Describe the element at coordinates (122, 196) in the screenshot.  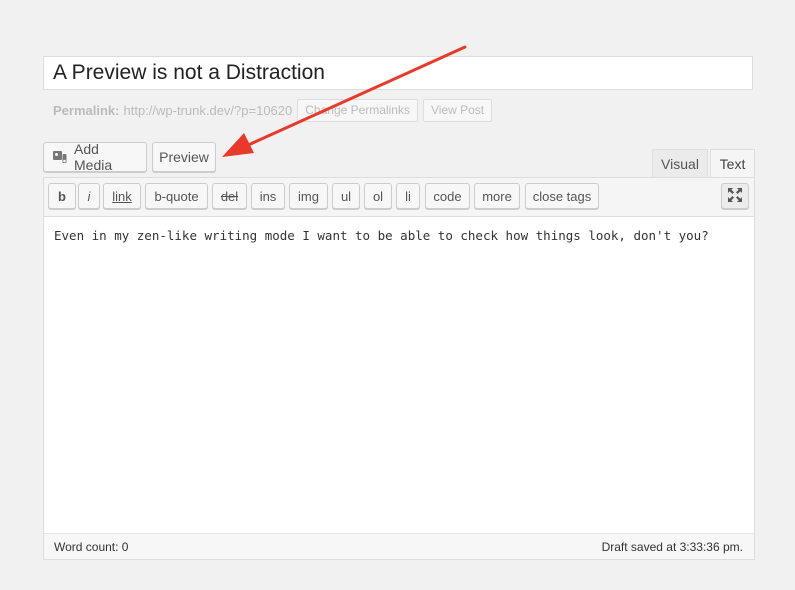
I see `link-button: link` at that location.